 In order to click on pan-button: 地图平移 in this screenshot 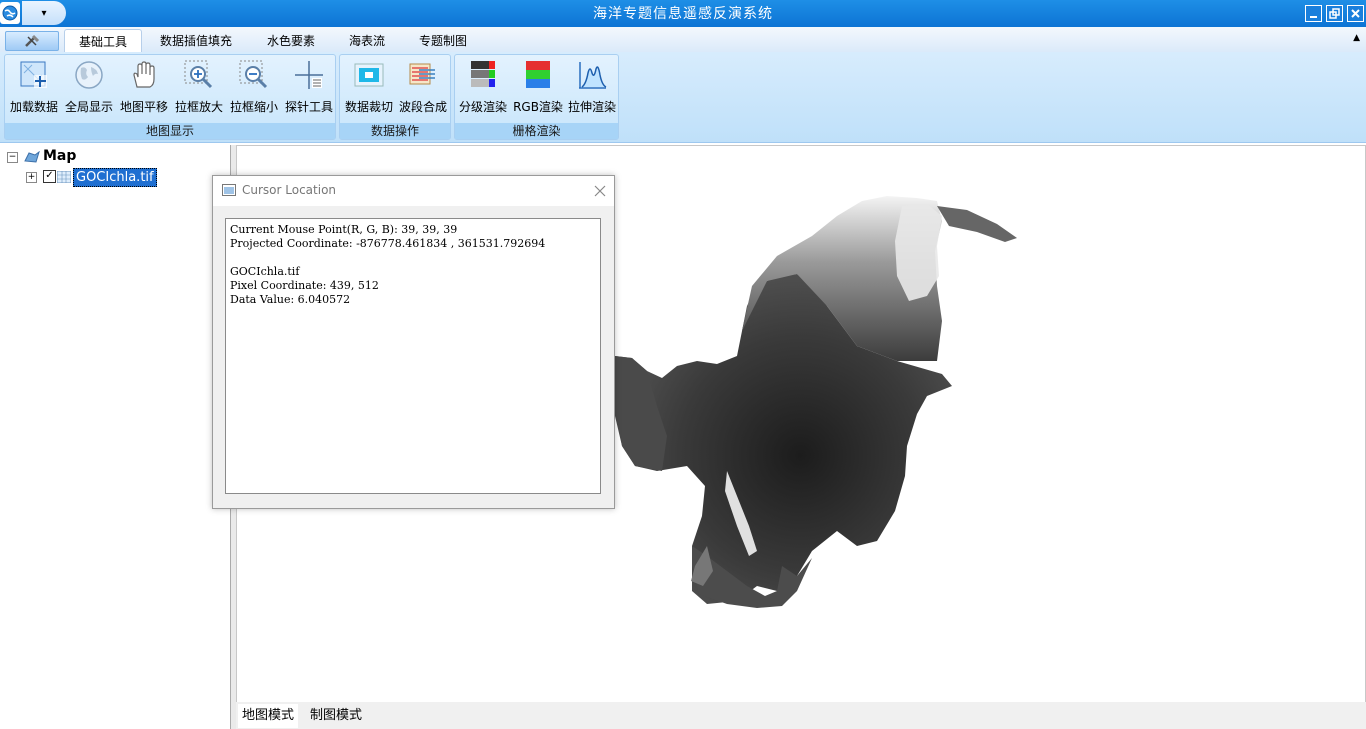, I will do `click(144, 86)`.